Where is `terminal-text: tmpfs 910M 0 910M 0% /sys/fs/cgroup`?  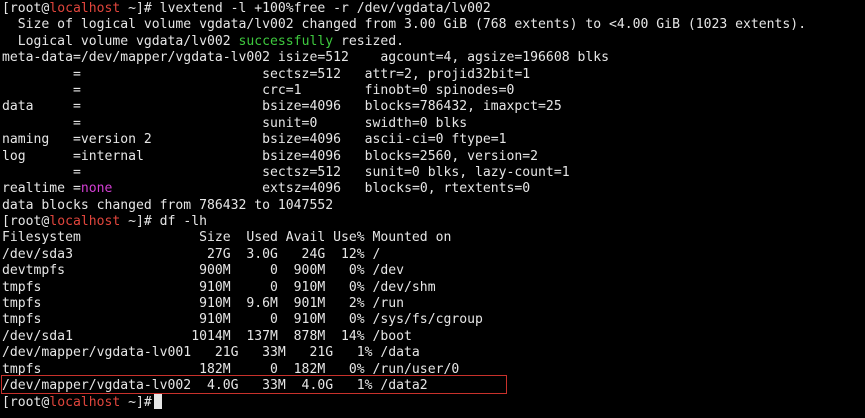 terminal-text: tmpfs 910M 0 910M 0% /sys/fs/cgroup is located at coordinates (242, 320).